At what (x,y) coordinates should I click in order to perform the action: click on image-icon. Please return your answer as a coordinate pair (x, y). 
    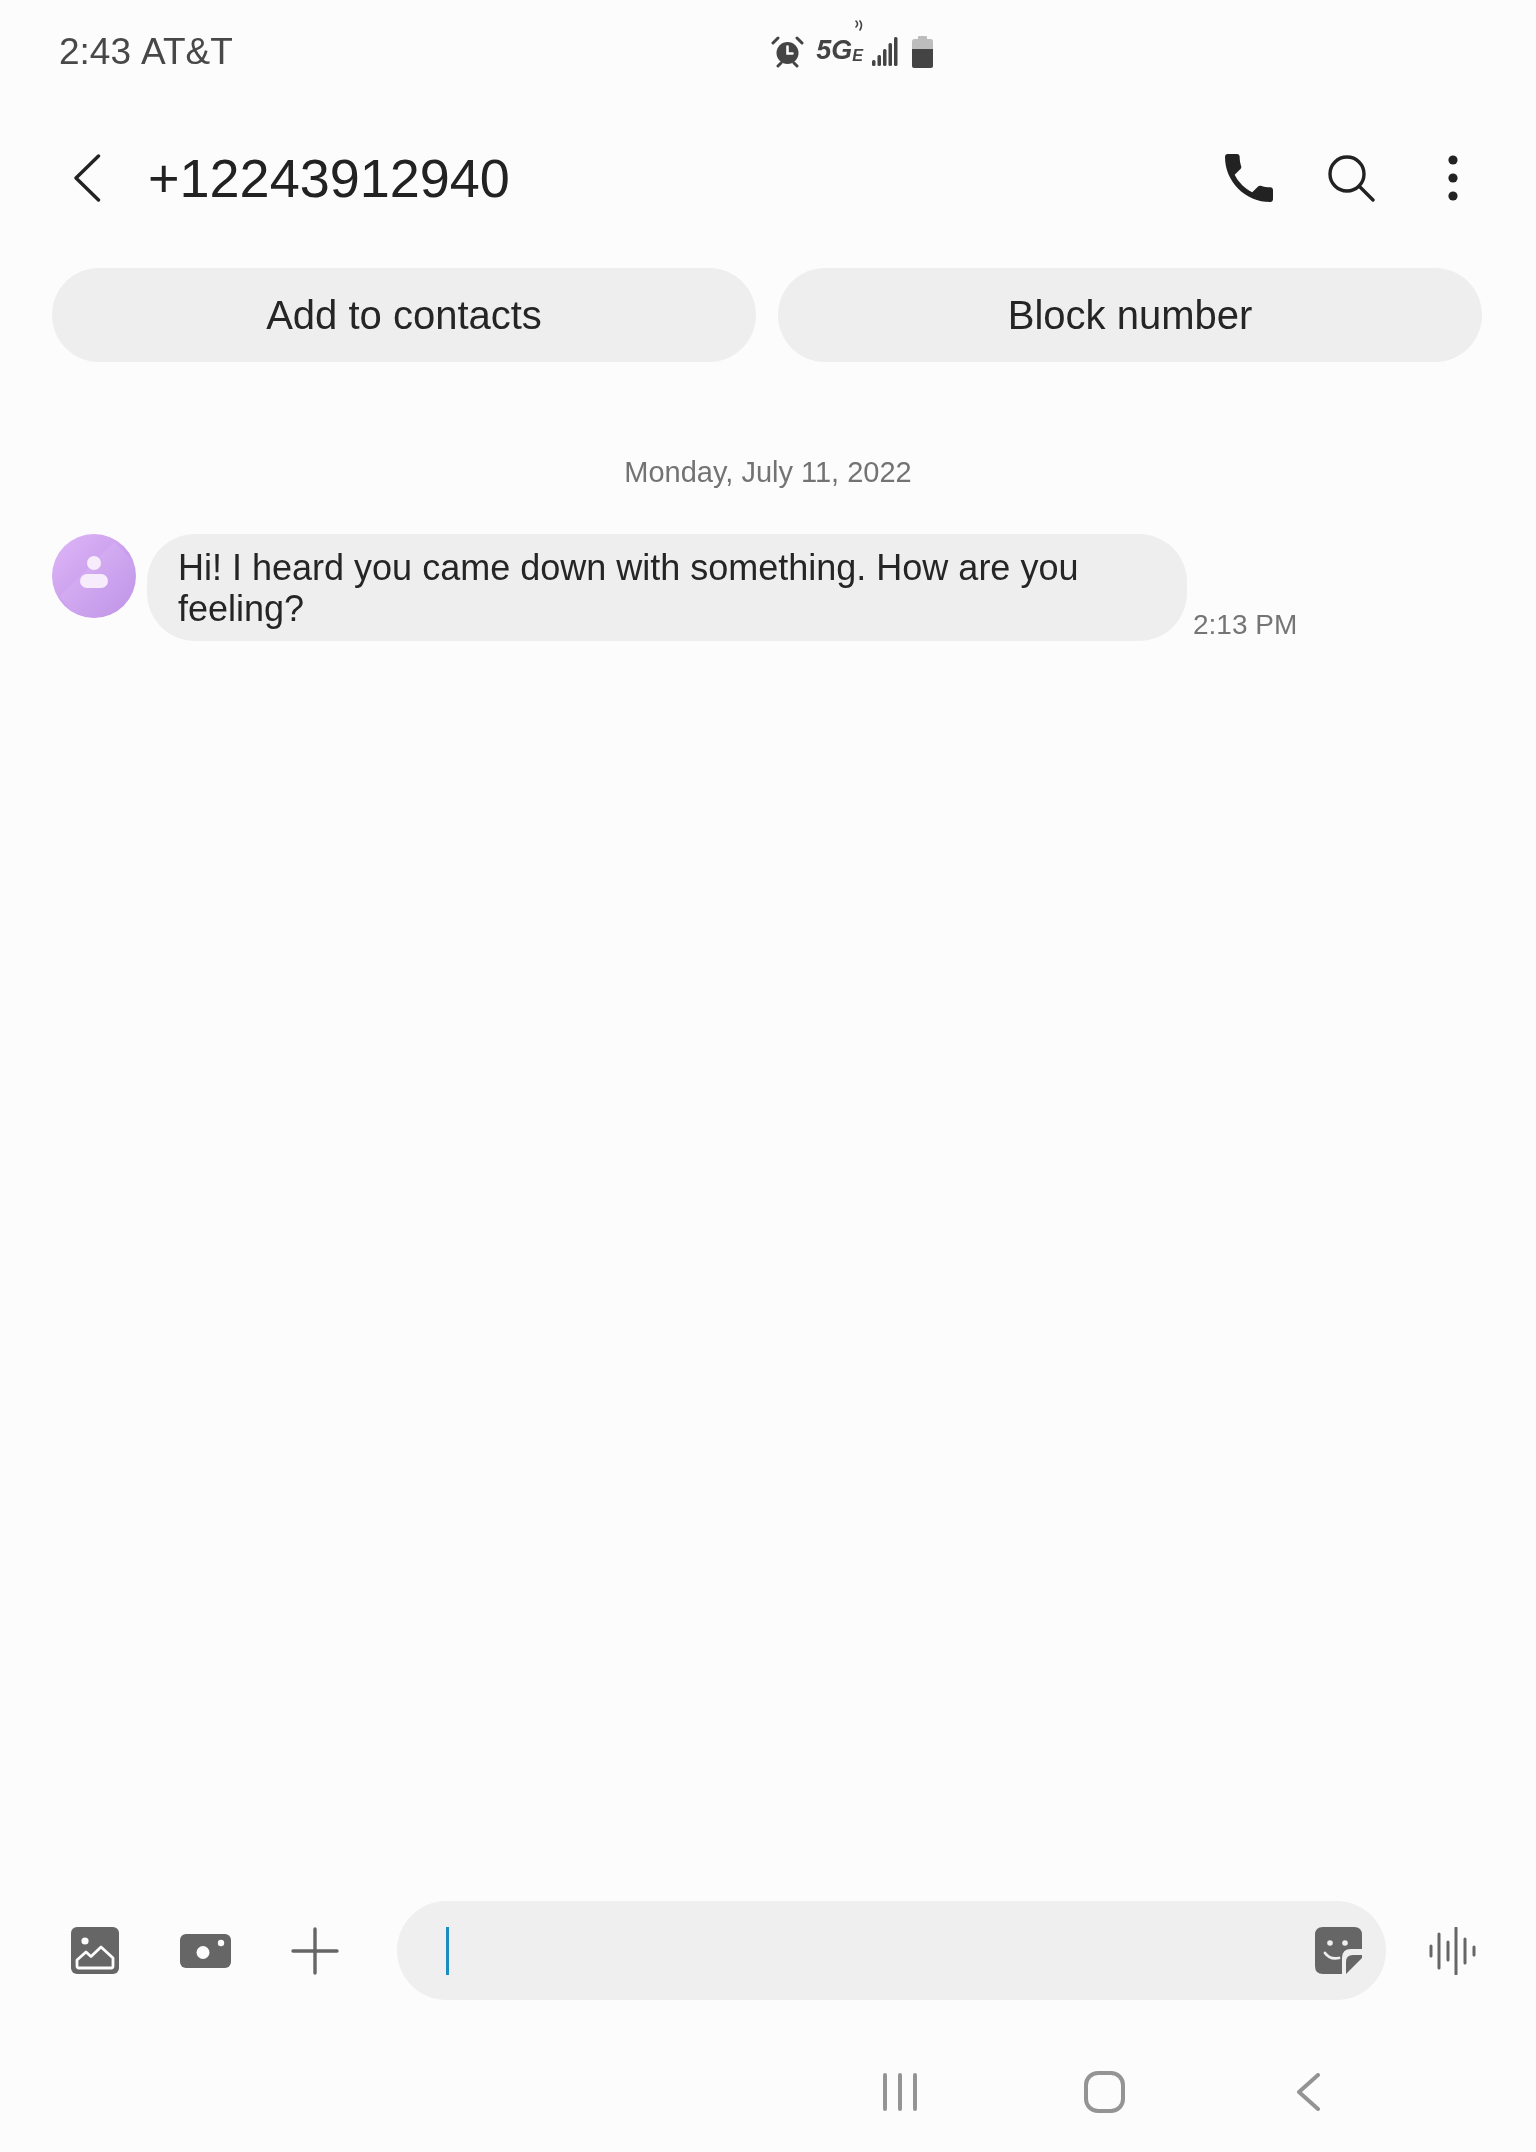
    Looking at the image, I should click on (95, 1950).